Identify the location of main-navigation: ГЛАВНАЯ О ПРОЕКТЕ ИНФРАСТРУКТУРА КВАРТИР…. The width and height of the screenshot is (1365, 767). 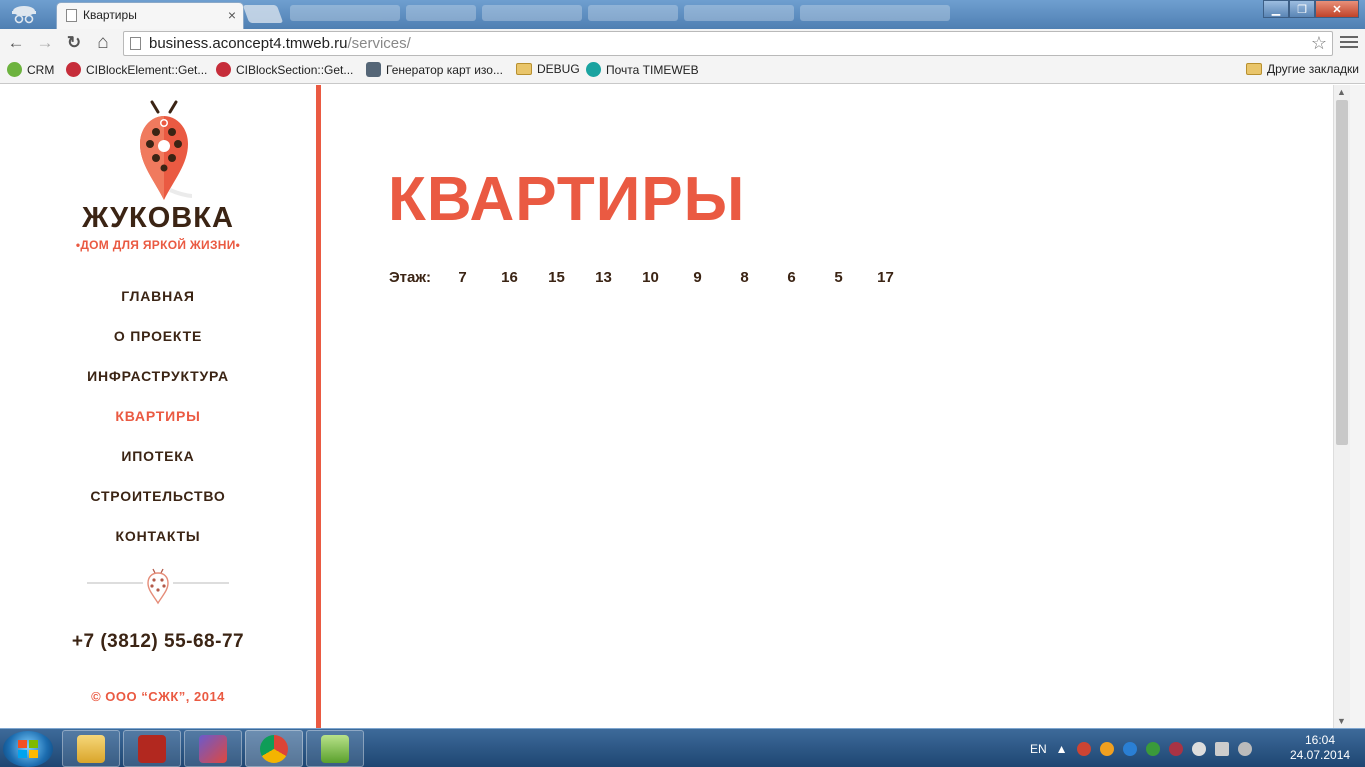
(158, 428).